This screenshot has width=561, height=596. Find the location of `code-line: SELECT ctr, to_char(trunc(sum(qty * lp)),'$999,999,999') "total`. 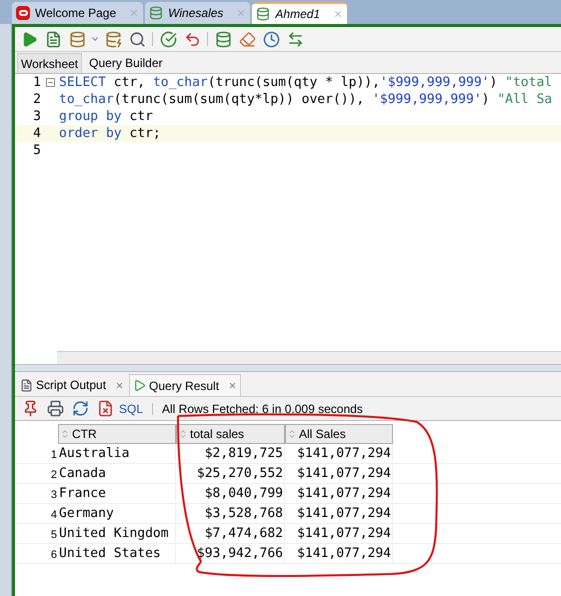

code-line: SELECT ctr, to_char(trunc(sum(qty * lp)),'$999,999,999') "total is located at coordinates (305, 83).